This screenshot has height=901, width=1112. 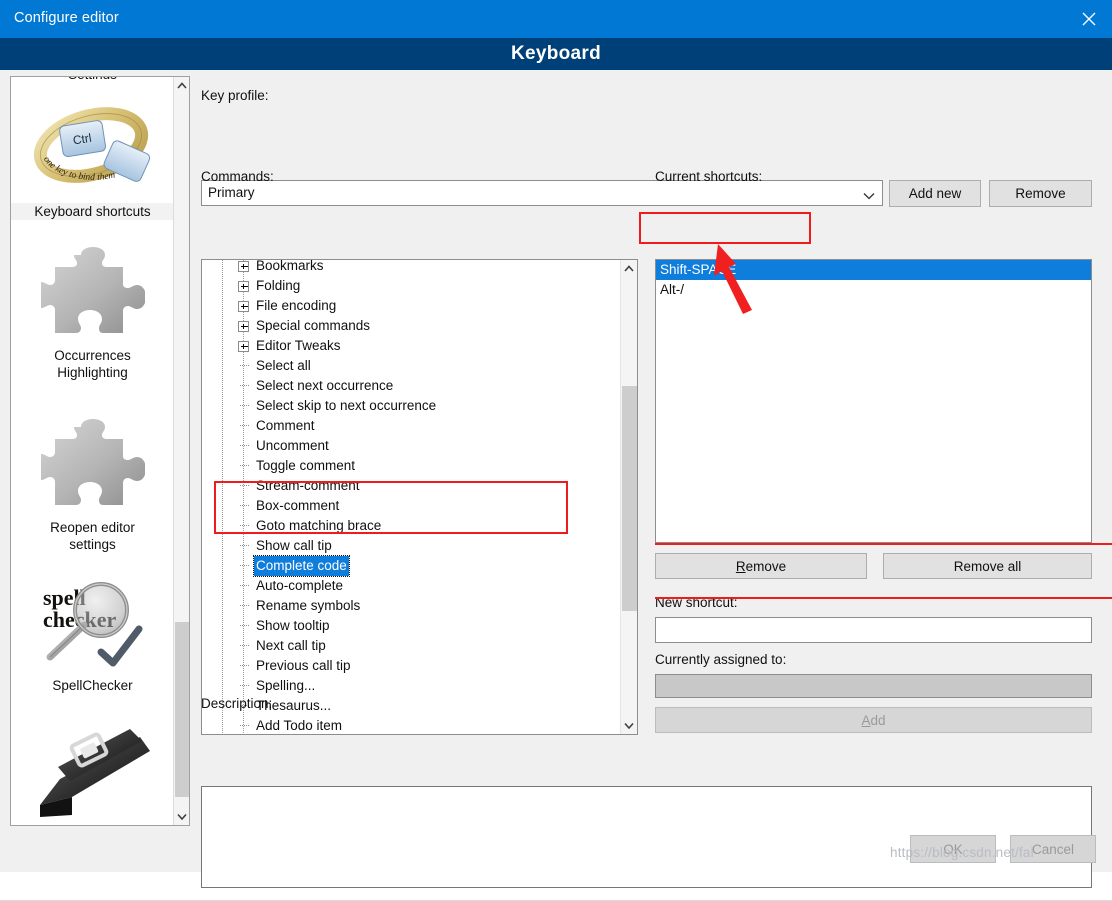 What do you see at coordinates (1089, 19) in the screenshot?
I see `close-icon` at bounding box center [1089, 19].